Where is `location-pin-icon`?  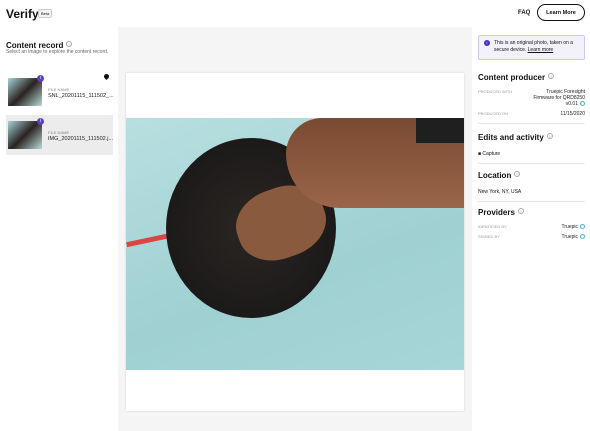
location-pin-icon is located at coordinates (106, 76).